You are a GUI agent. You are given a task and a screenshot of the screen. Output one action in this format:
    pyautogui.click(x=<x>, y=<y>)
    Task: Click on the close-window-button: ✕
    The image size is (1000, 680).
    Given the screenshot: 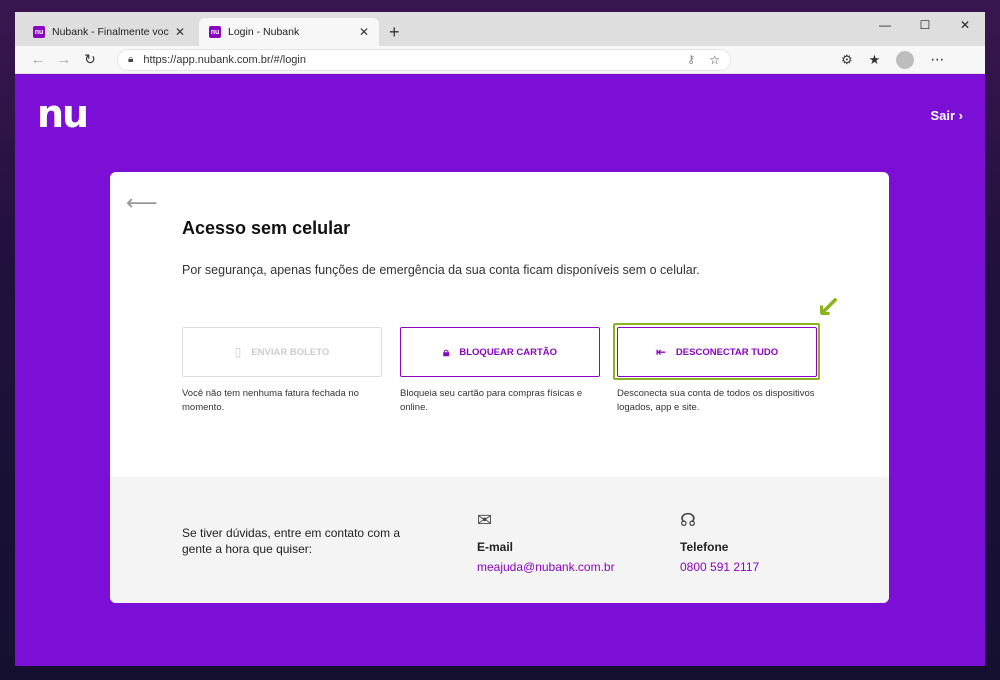 What is the action you would take?
    pyautogui.click(x=965, y=25)
    